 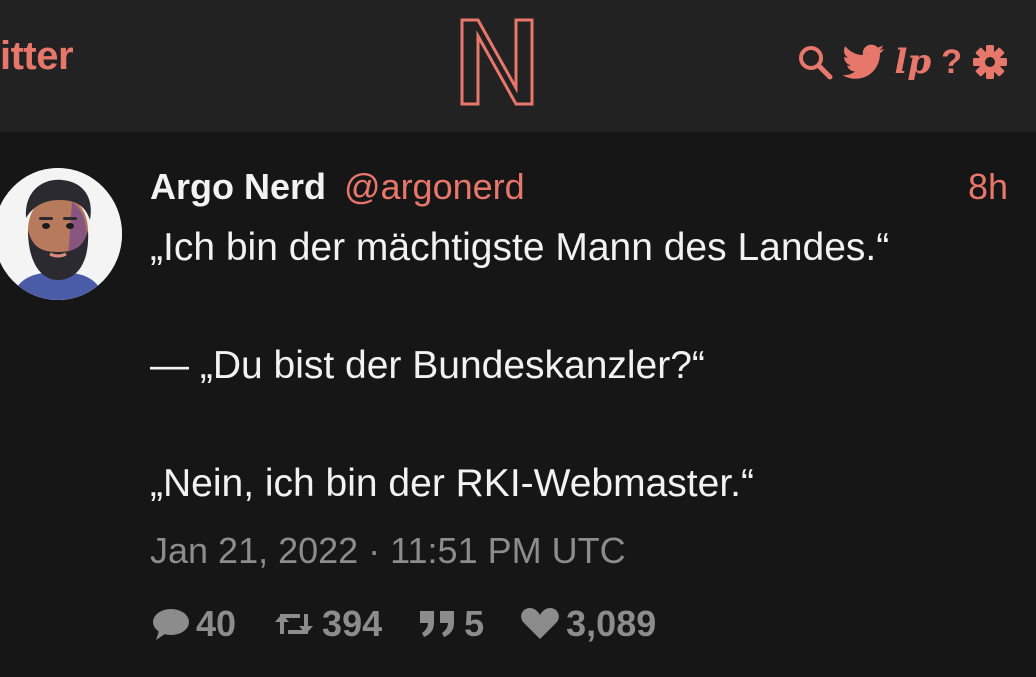 What do you see at coordinates (170, 624) in the screenshot?
I see `comment-icon` at bounding box center [170, 624].